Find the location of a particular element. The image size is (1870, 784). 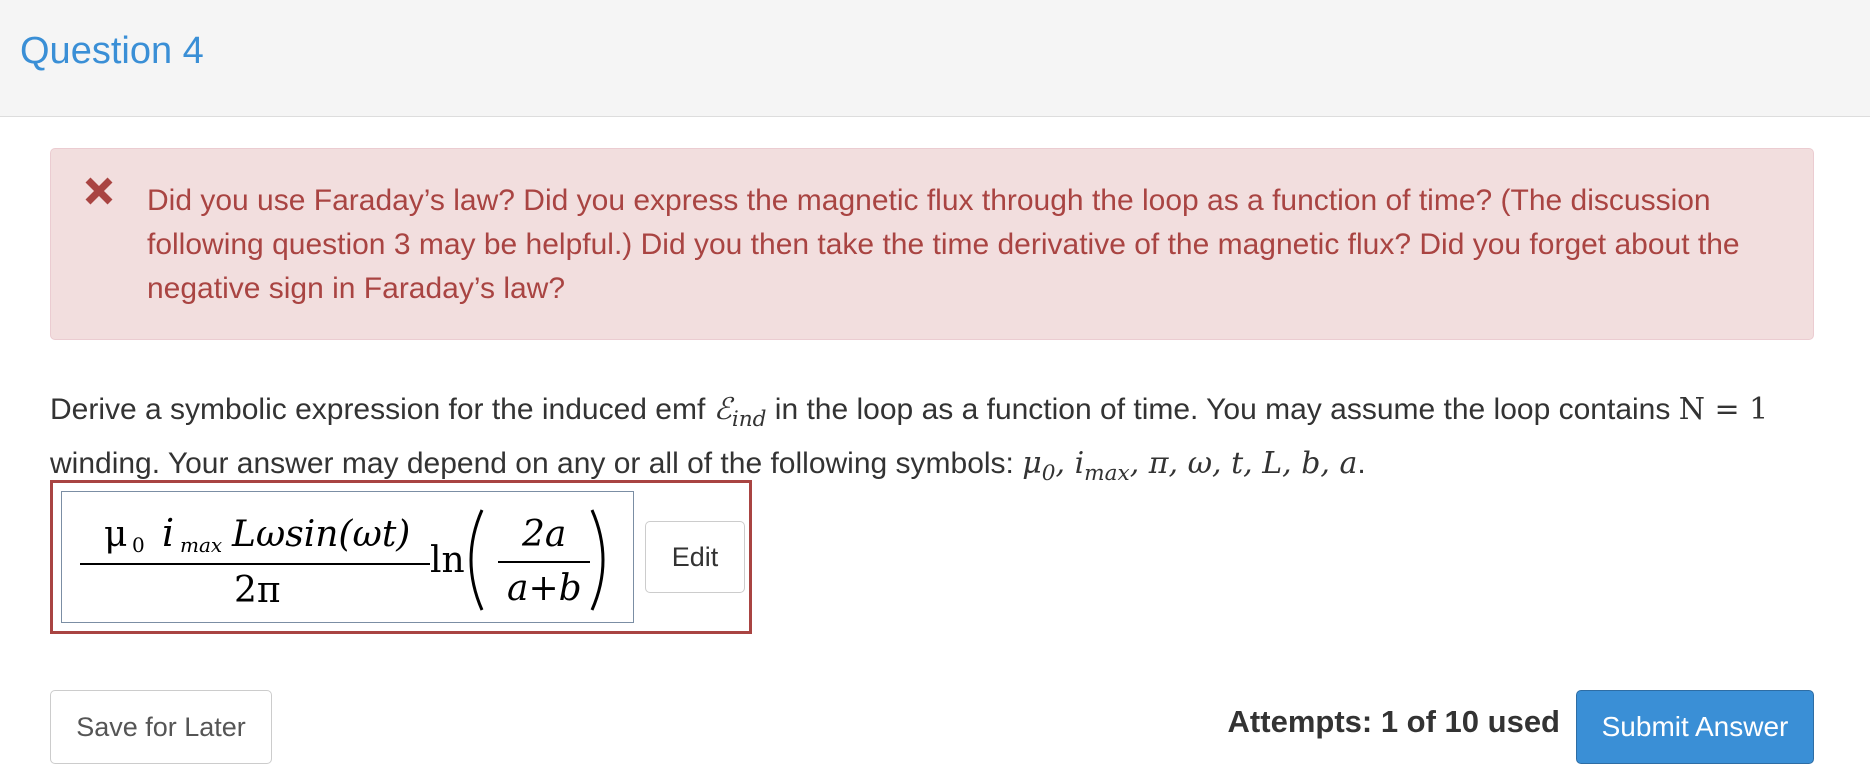

right-paren is located at coordinates (597, 560).